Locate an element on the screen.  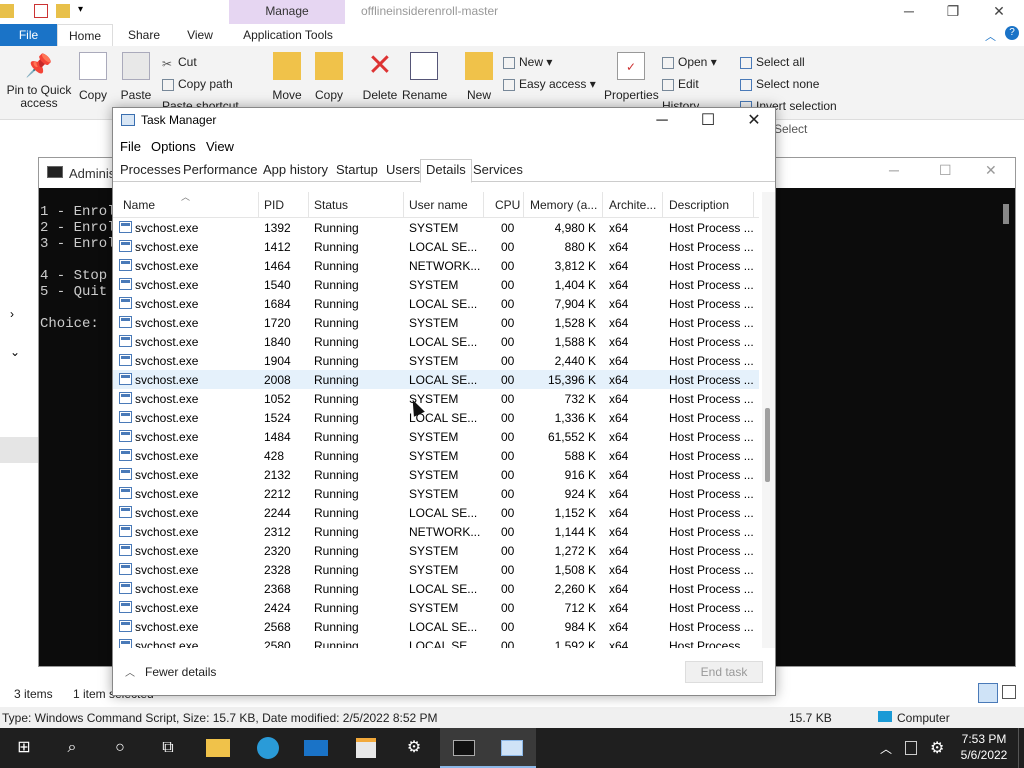
col-cpu: CPU is located at coordinates (507, 205).